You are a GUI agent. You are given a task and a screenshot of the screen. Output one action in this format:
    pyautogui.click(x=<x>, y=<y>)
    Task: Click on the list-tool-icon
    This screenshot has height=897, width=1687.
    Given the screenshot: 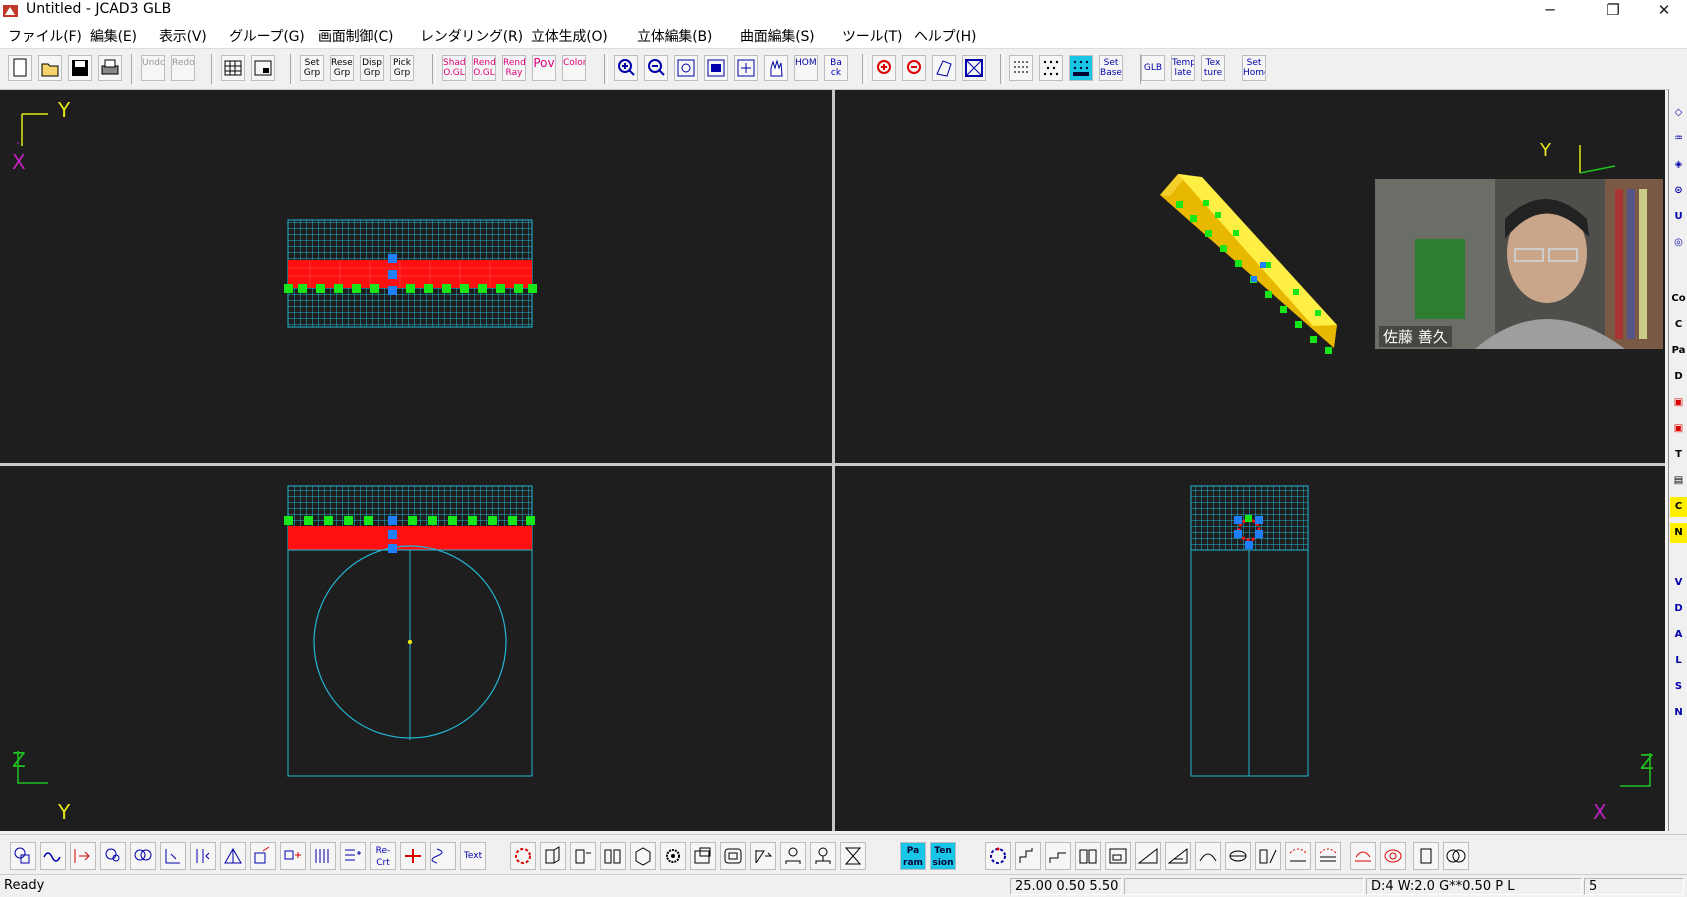 What is the action you would take?
    pyautogui.click(x=353, y=856)
    